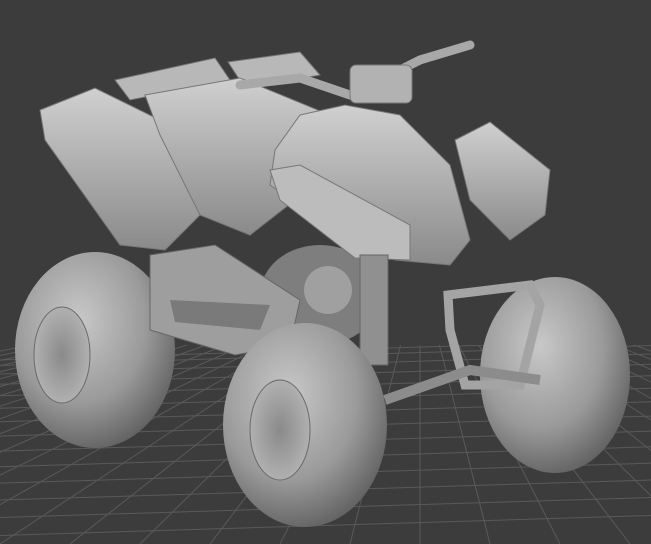 This screenshot has height=544, width=651. I want to click on headlight-pod, so click(381, 84).